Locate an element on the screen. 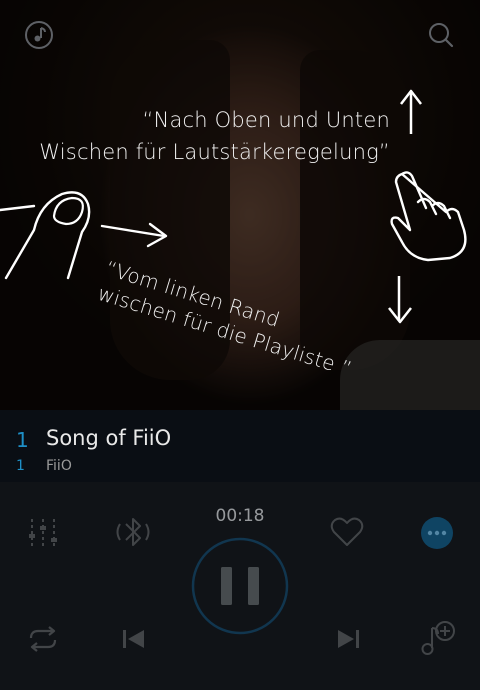 This screenshot has width=480, height=690. arrow-down-icon is located at coordinates (400, 300).